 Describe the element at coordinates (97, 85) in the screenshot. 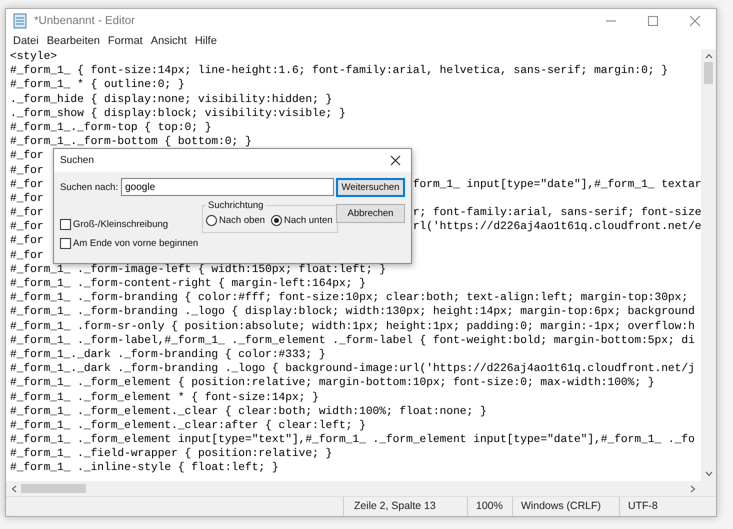

I see `code-line: #_form_1_ * { outline:0; }` at that location.